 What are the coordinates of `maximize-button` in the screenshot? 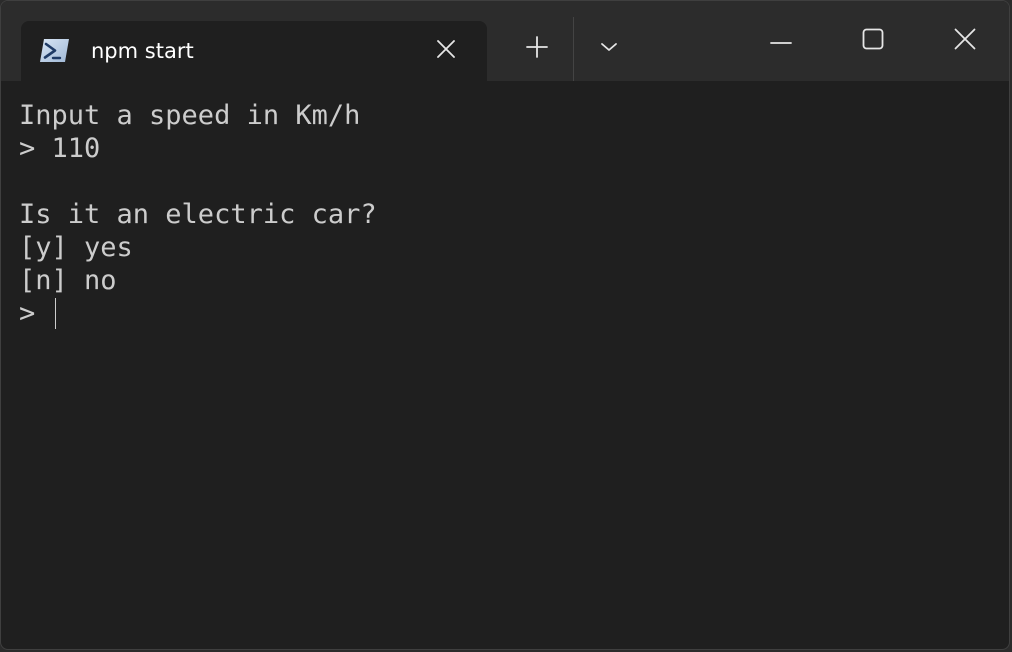 It's located at (873, 41).